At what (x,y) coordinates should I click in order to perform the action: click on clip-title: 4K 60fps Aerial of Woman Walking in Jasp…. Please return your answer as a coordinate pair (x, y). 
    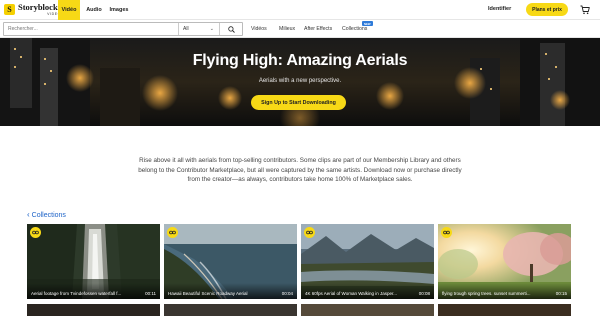
    Looking at the image, I should click on (351, 293).